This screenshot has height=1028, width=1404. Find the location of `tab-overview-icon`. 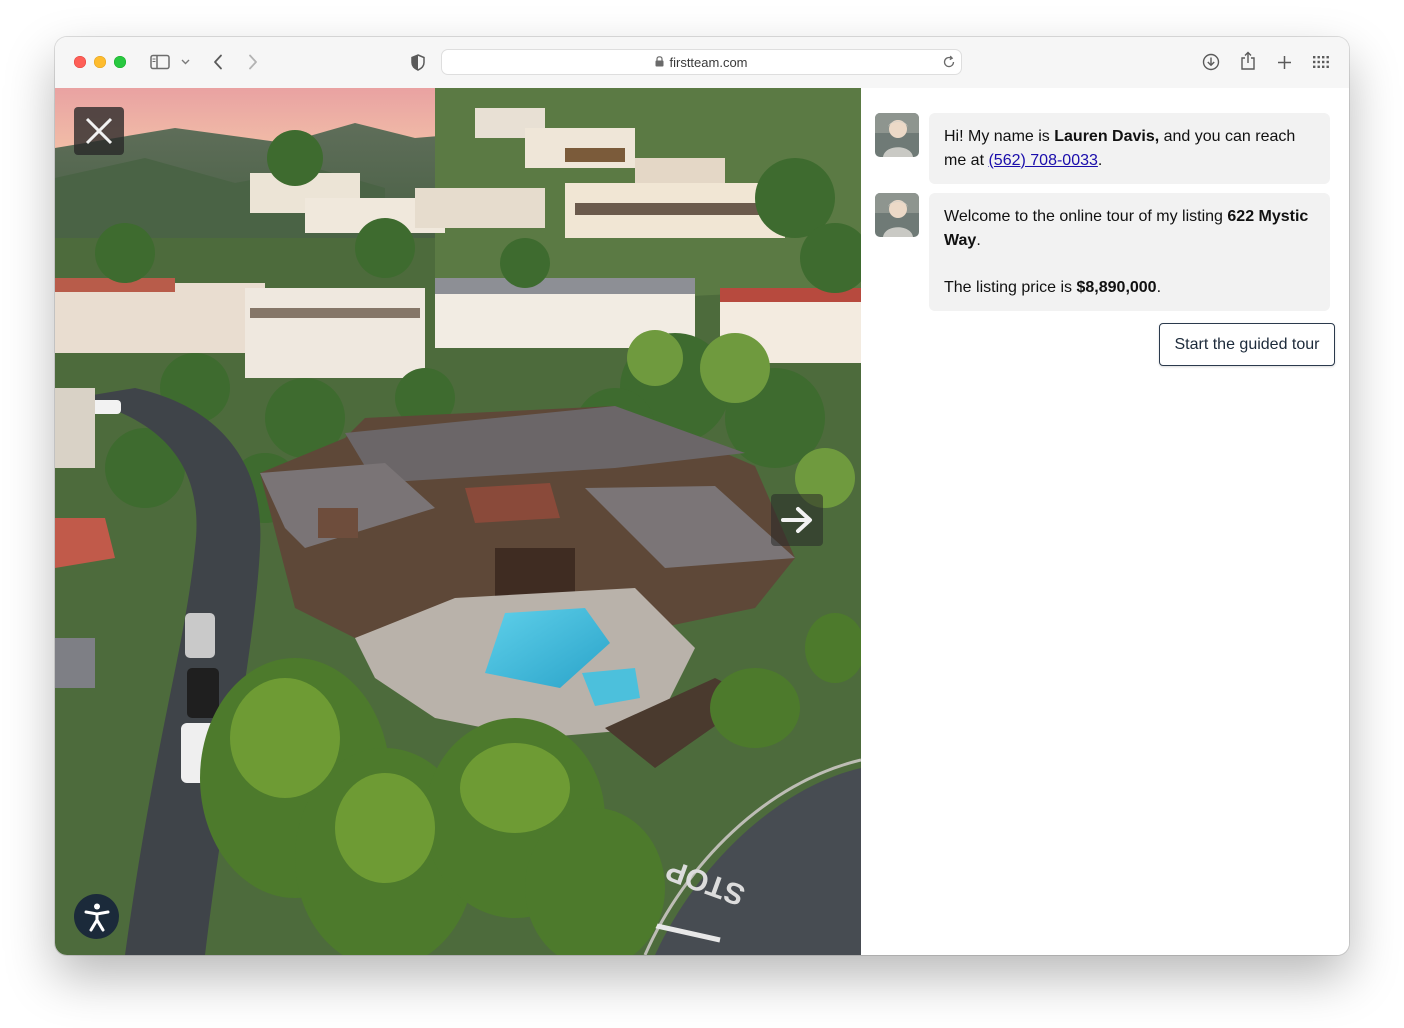

tab-overview-icon is located at coordinates (1321, 62).